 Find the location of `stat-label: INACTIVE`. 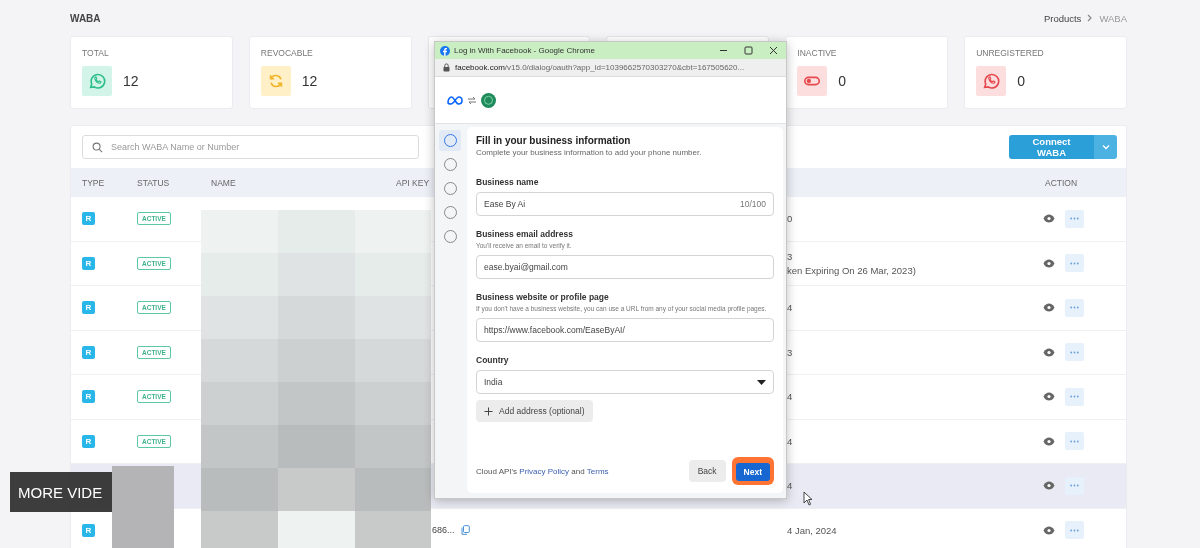

stat-label: INACTIVE is located at coordinates (817, 53).